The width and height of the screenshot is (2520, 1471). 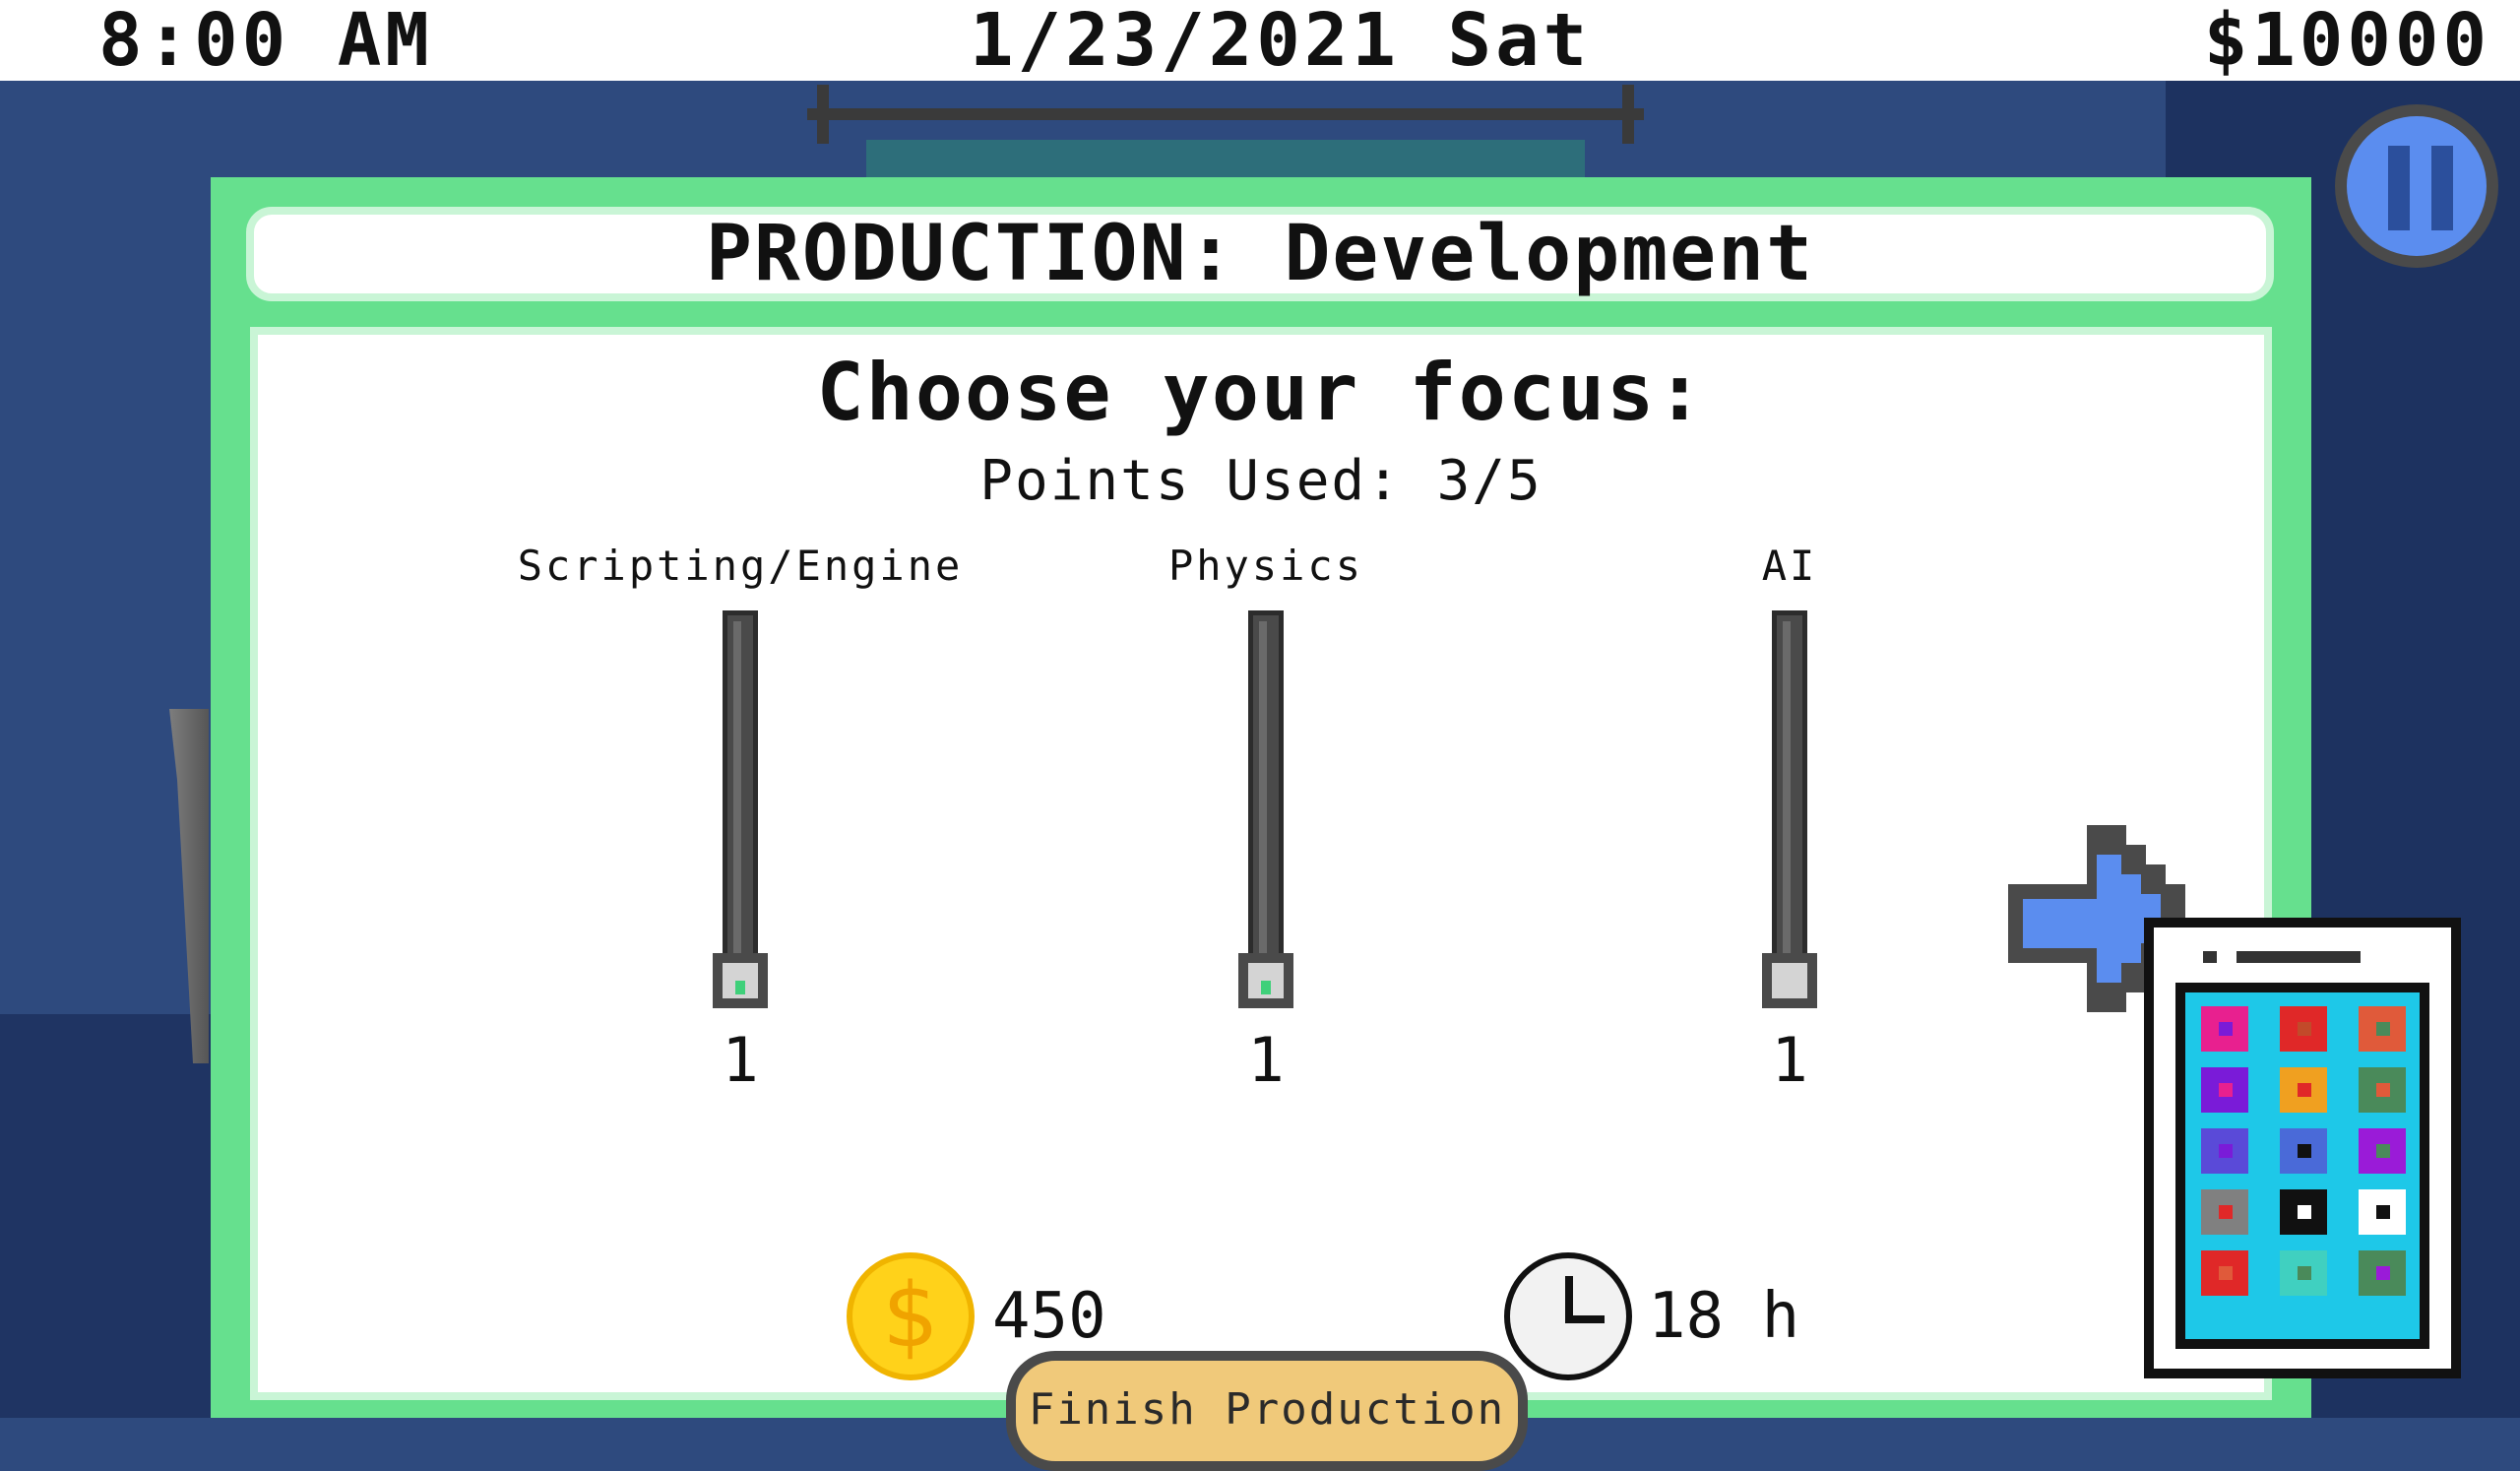 What do you see at coordinates (1049, 1316) in the screenshot?
I see `production-cost: 450` at bounding box center [1049, 1316].